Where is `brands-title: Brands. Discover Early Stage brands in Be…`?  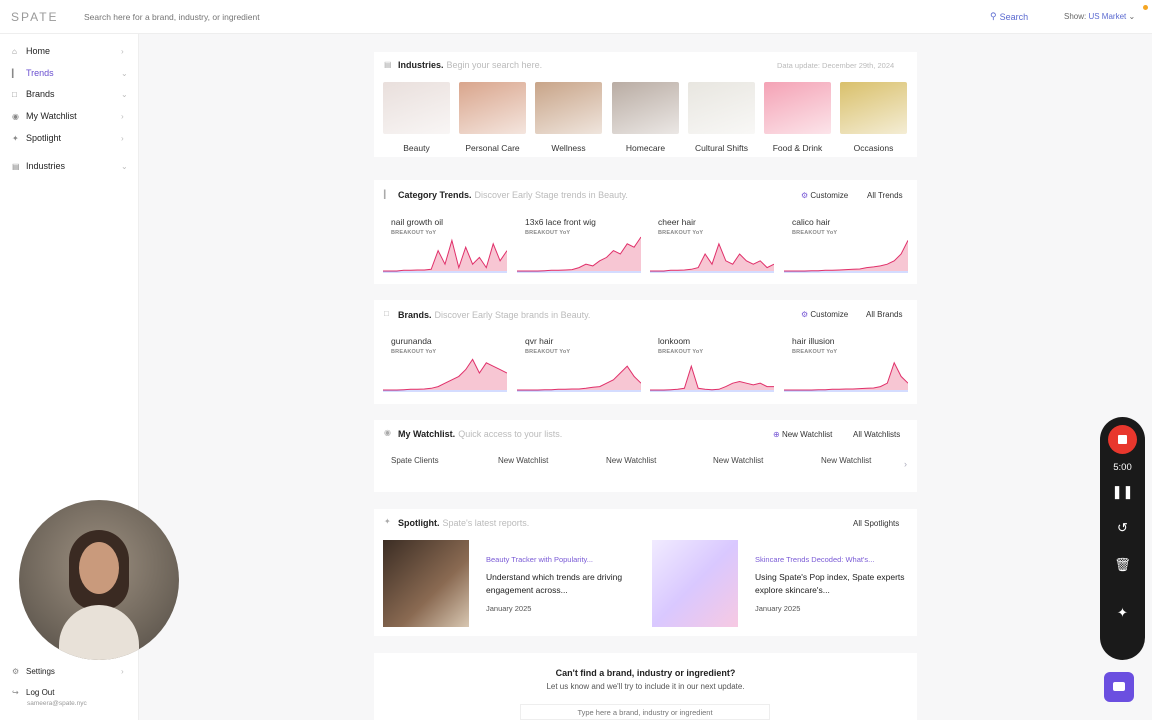
brands-title: Brands. Discover Early Stage brands in Be… is located at coordinates (494, 315).